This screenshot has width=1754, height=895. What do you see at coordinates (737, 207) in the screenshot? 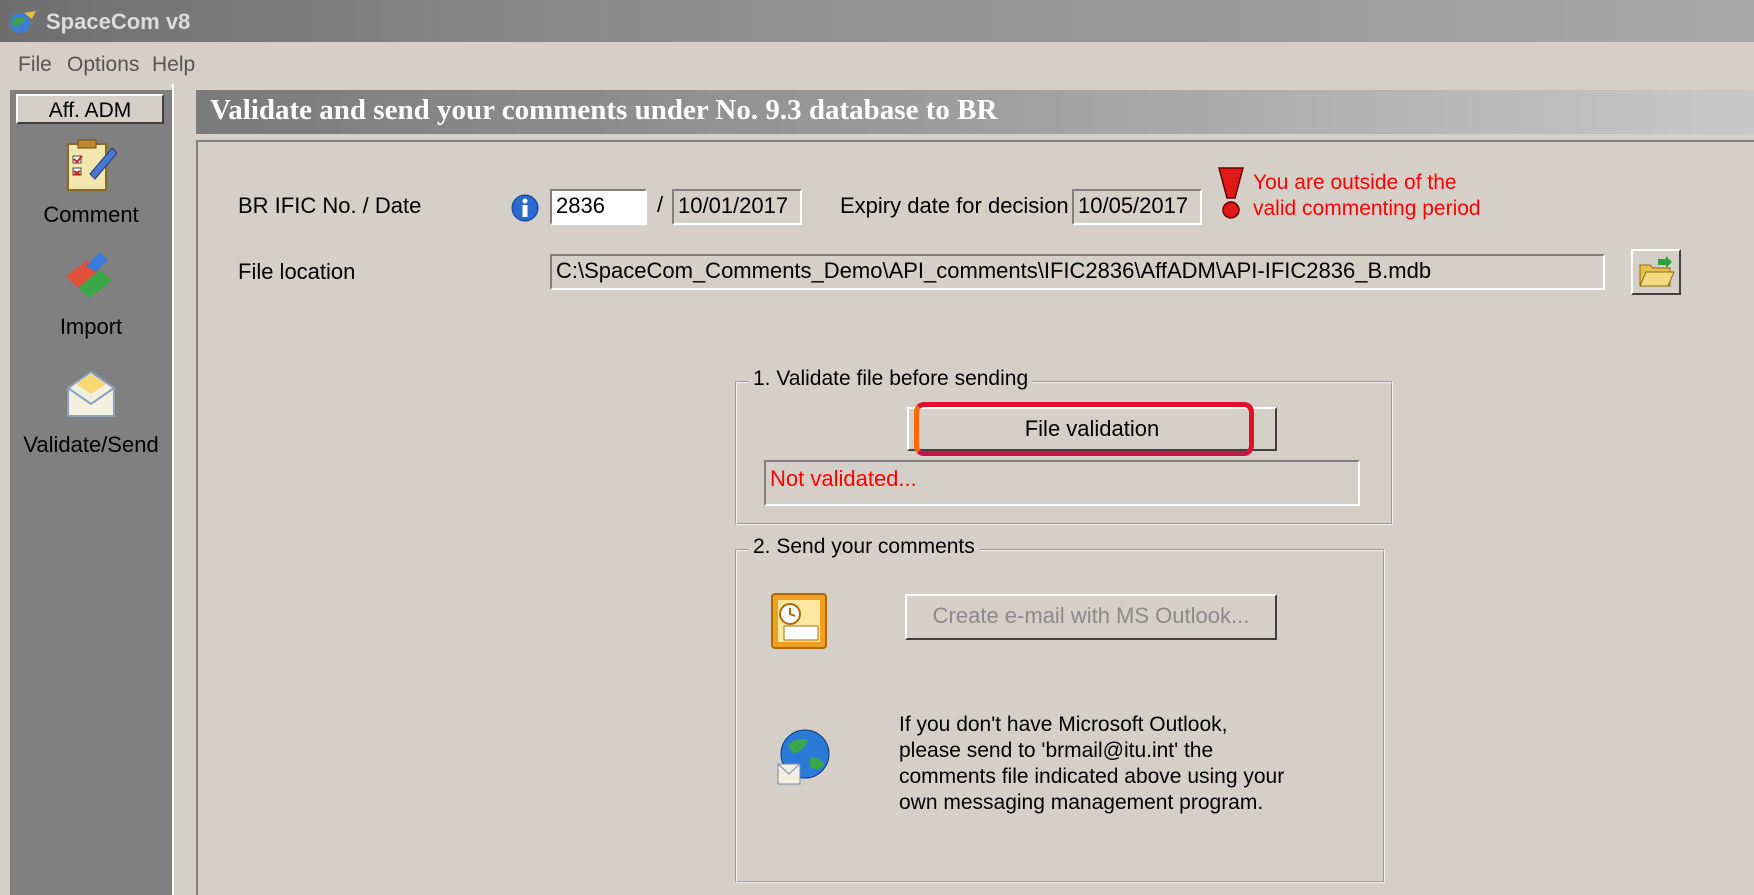
I see `ific-date-field: 10/01/2017` at bounding box center [737, 207].